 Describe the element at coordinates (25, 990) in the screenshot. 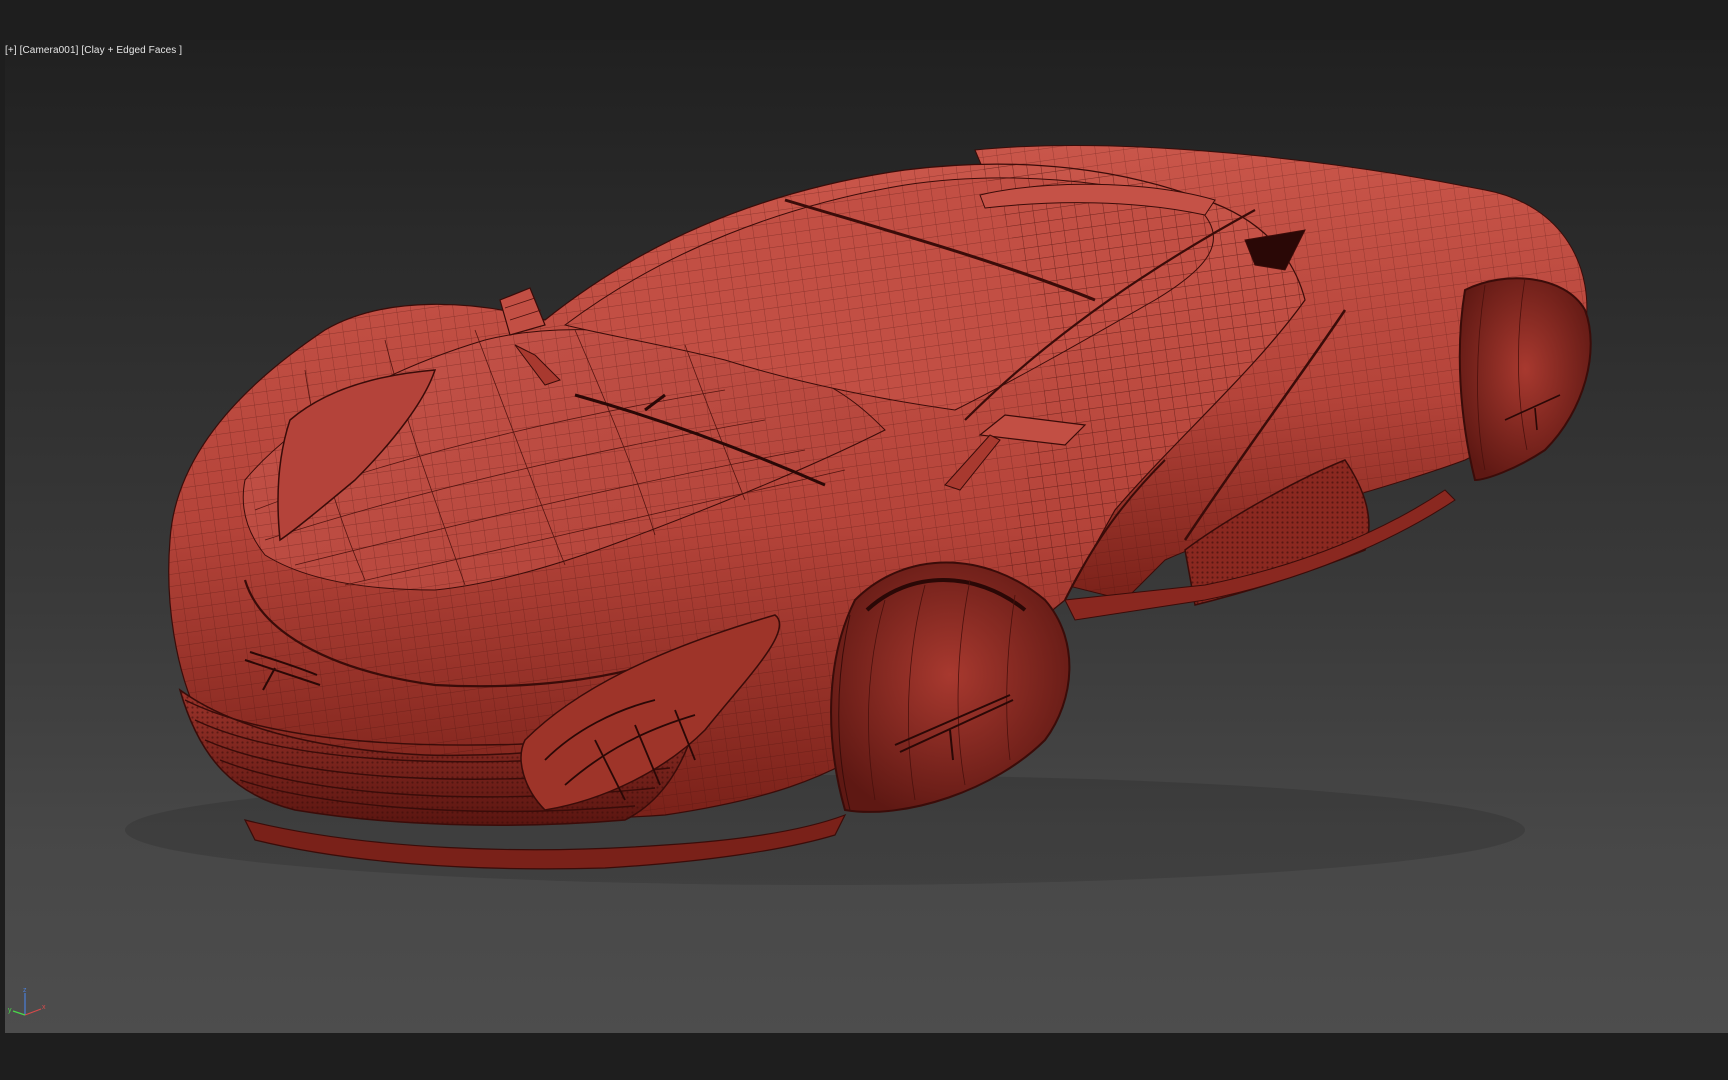

I see `z-axis-label: z` at that location.